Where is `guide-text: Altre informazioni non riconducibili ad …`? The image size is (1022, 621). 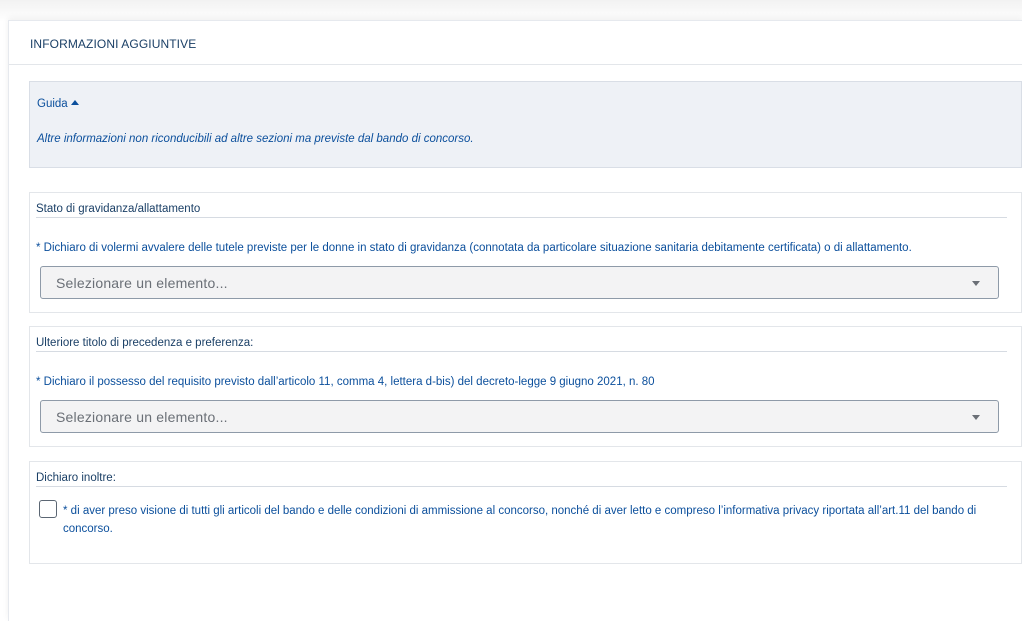 guide-text: Altre informazioni non riconducibili ad … is located at coordinates (255, 139).